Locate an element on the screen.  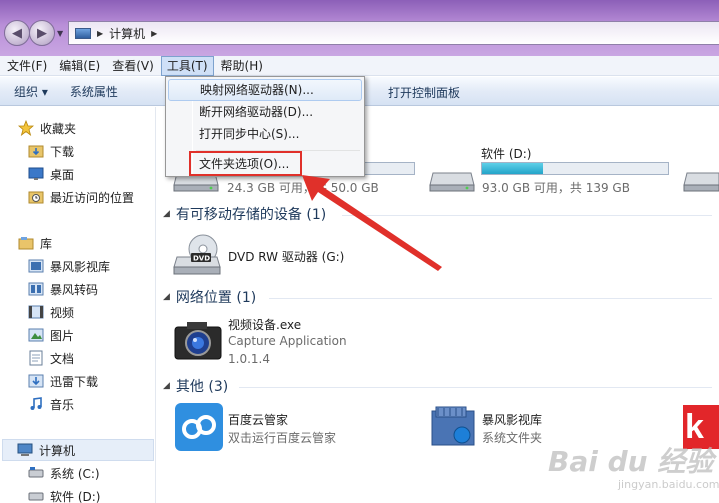
nav-recent-places: 最近访问的位置 is located at coordinates (81, 197).